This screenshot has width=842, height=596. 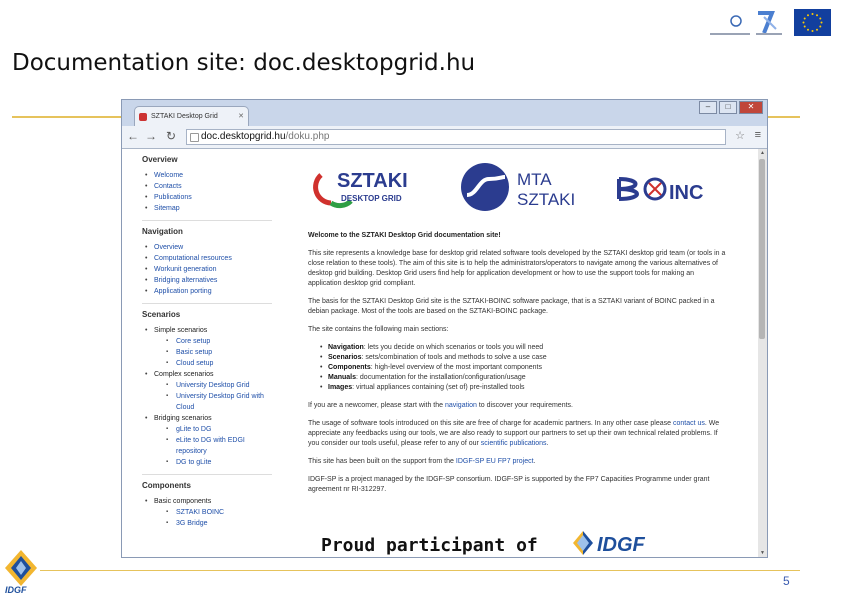 What do you see at coordinates (181, 330) in the screenshot?
I see `sidebar-group-label: Simple scenarios` at bounding box center [181, 330].